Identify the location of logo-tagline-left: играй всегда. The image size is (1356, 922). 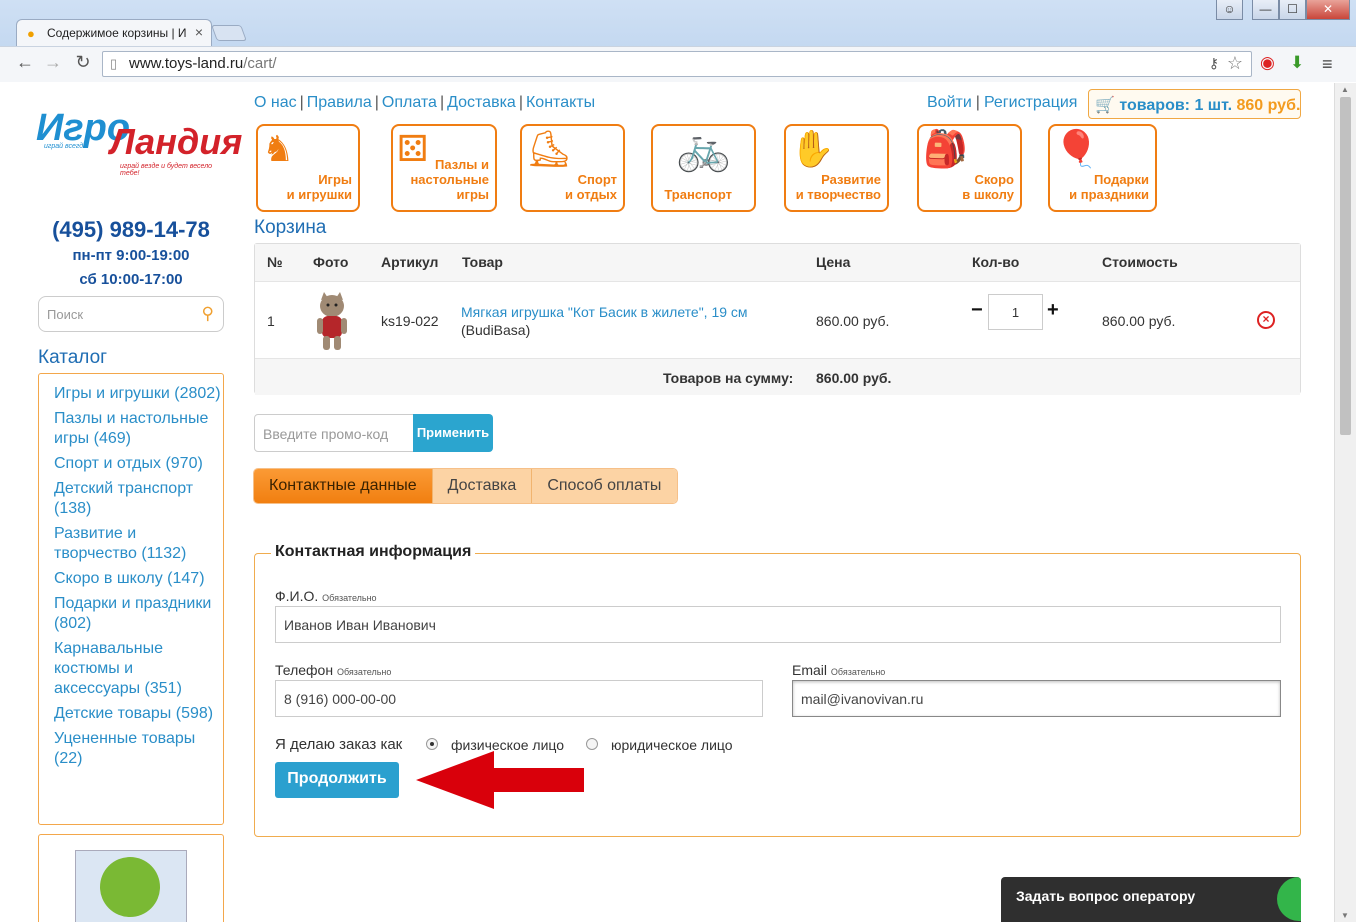
(65, 146).